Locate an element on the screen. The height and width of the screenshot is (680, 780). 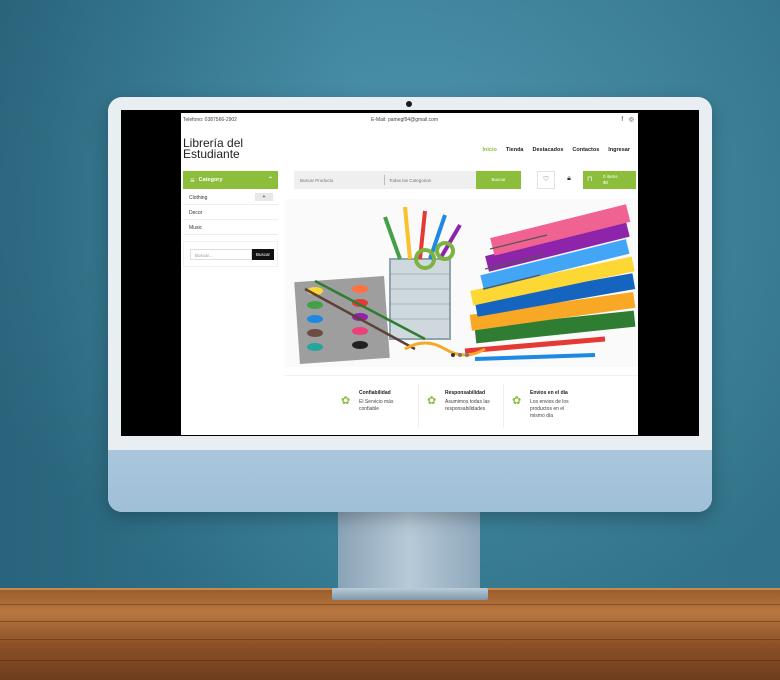
hero-slider is located at coordinates (461, 283).